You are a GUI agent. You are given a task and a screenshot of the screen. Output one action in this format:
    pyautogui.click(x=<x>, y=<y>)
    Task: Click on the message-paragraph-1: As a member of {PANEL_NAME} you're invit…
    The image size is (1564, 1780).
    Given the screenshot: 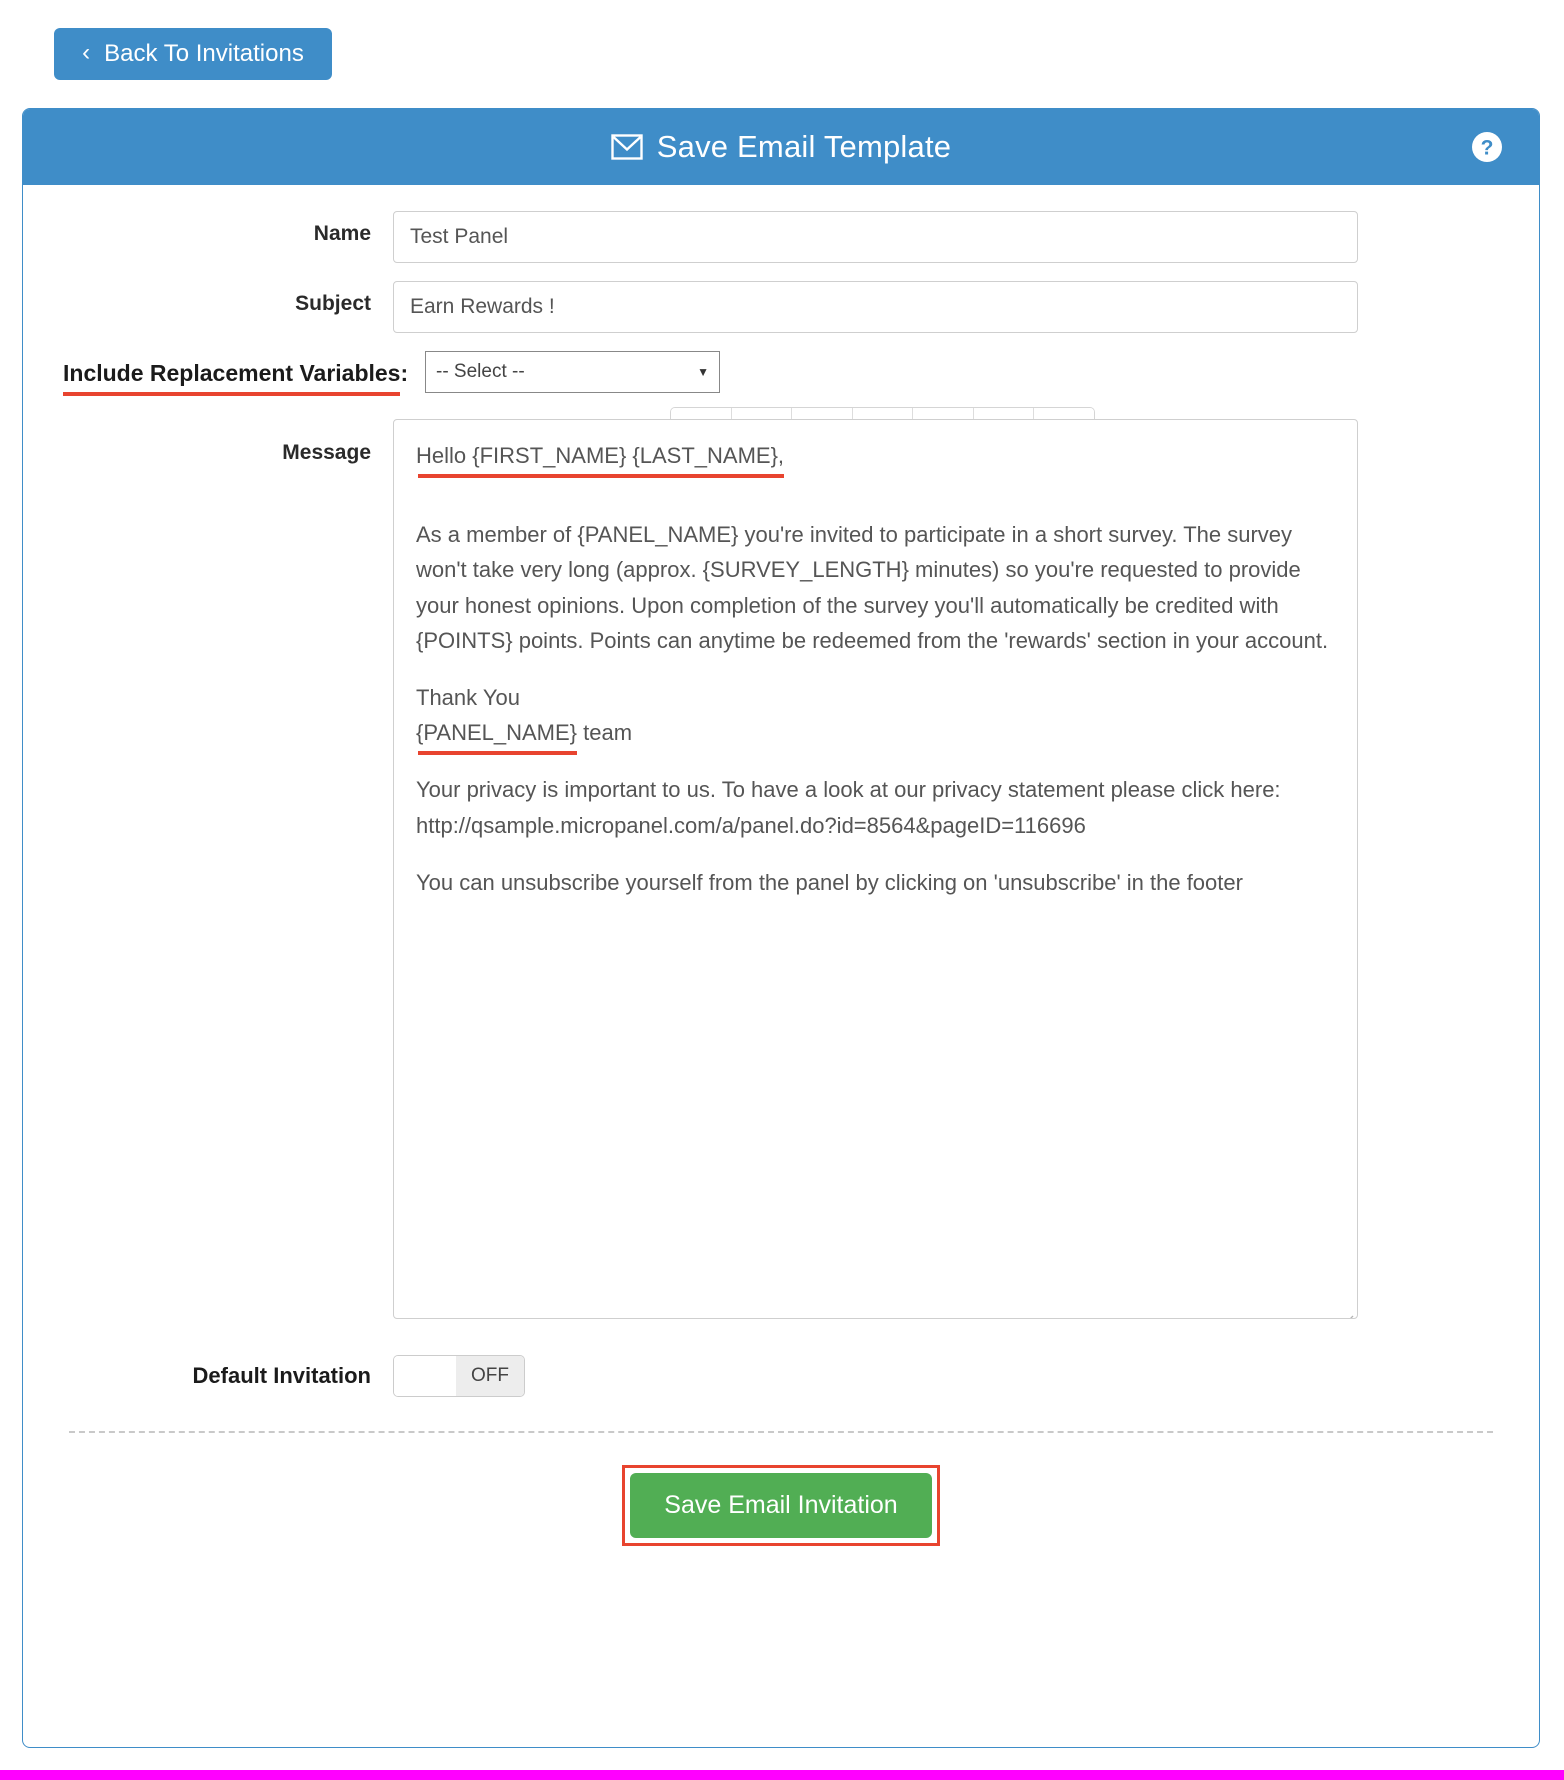 What is the action you would take?
    pyautogui.click(x=872, y=587)
    